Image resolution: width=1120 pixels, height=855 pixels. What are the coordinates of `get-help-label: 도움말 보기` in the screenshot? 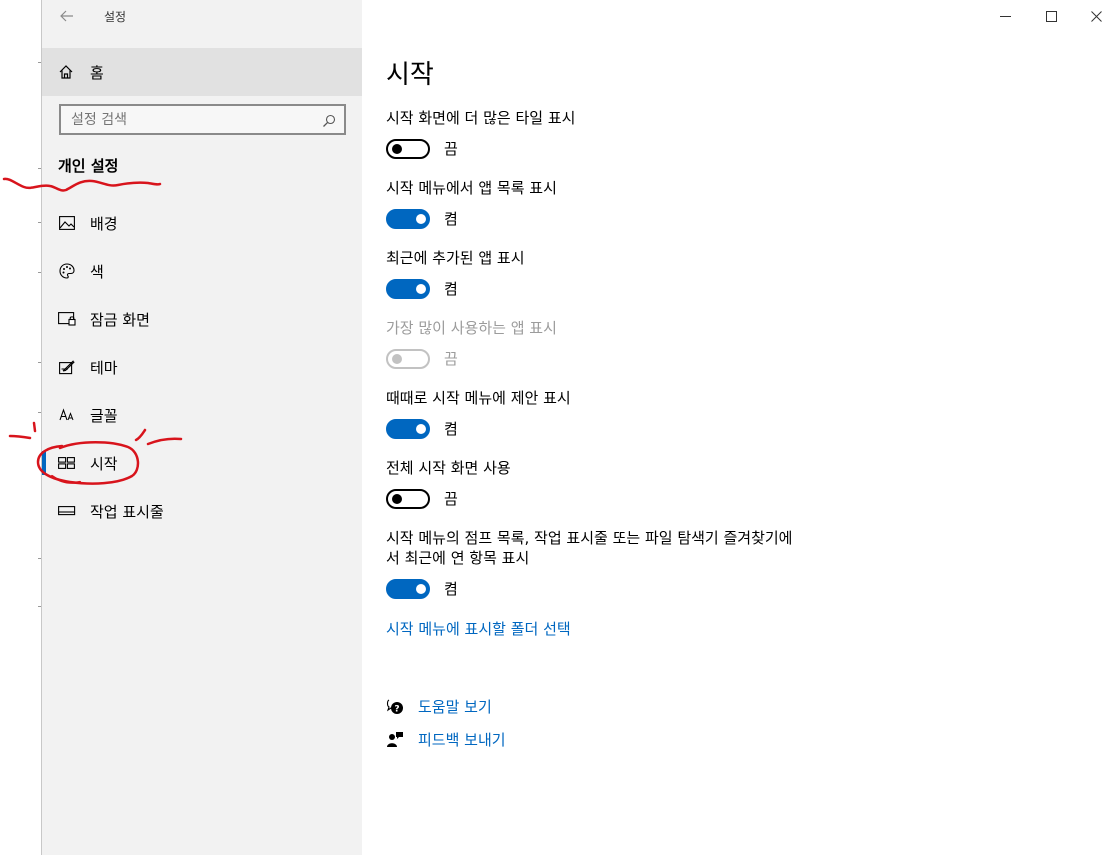 It's located at (455, 707).